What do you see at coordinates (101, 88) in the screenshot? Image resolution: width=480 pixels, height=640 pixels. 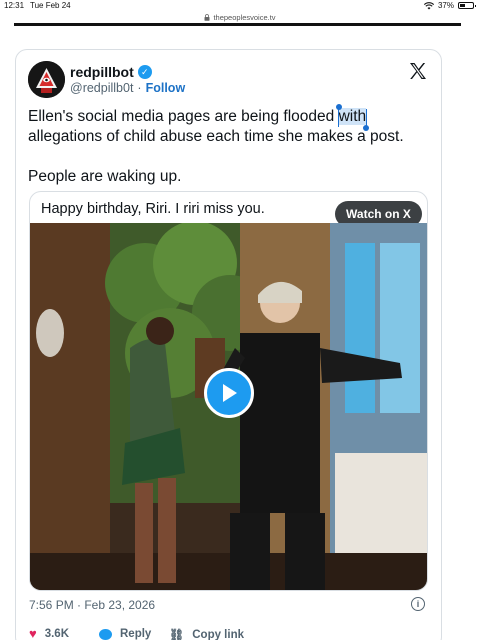 I see `author-handle: @redpillb0t` at bounding box center [101, 88].